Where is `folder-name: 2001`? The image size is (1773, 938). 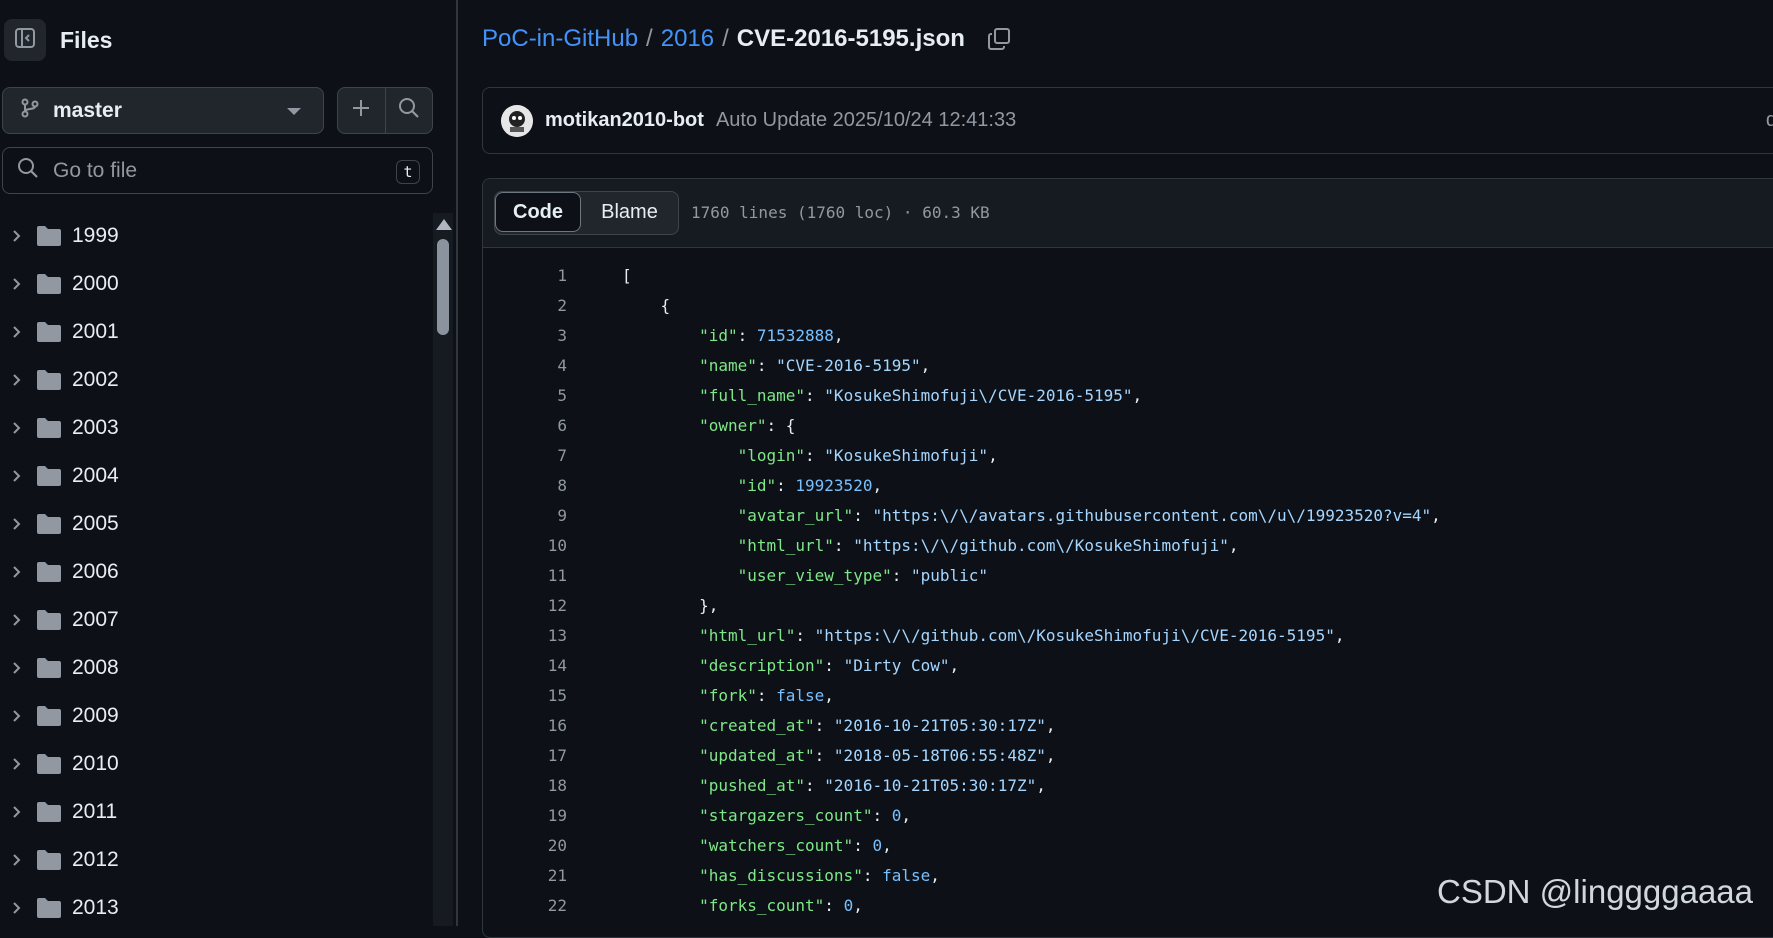
folder-name: 2001 is located at coordinates (95, 331).